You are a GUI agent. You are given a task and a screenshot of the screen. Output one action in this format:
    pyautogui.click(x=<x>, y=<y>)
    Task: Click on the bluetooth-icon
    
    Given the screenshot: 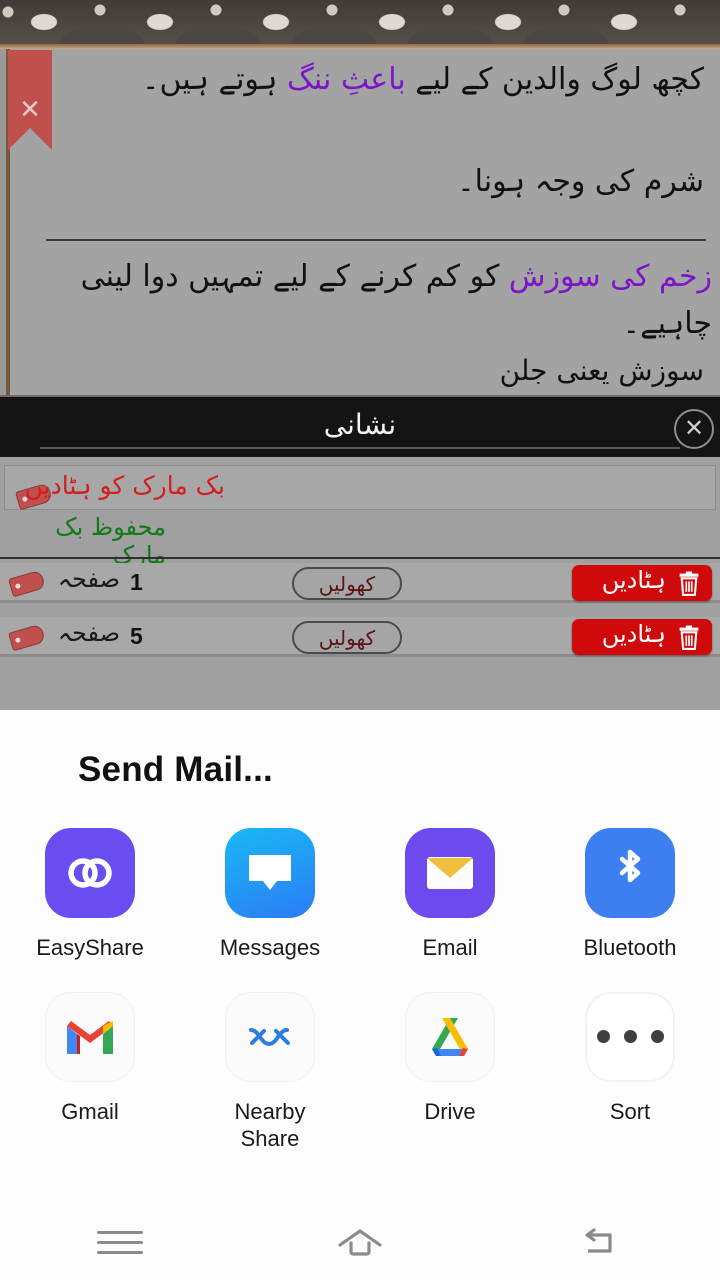 What is the action you would take?
    pyautogui.click(x=630, y=873)
    